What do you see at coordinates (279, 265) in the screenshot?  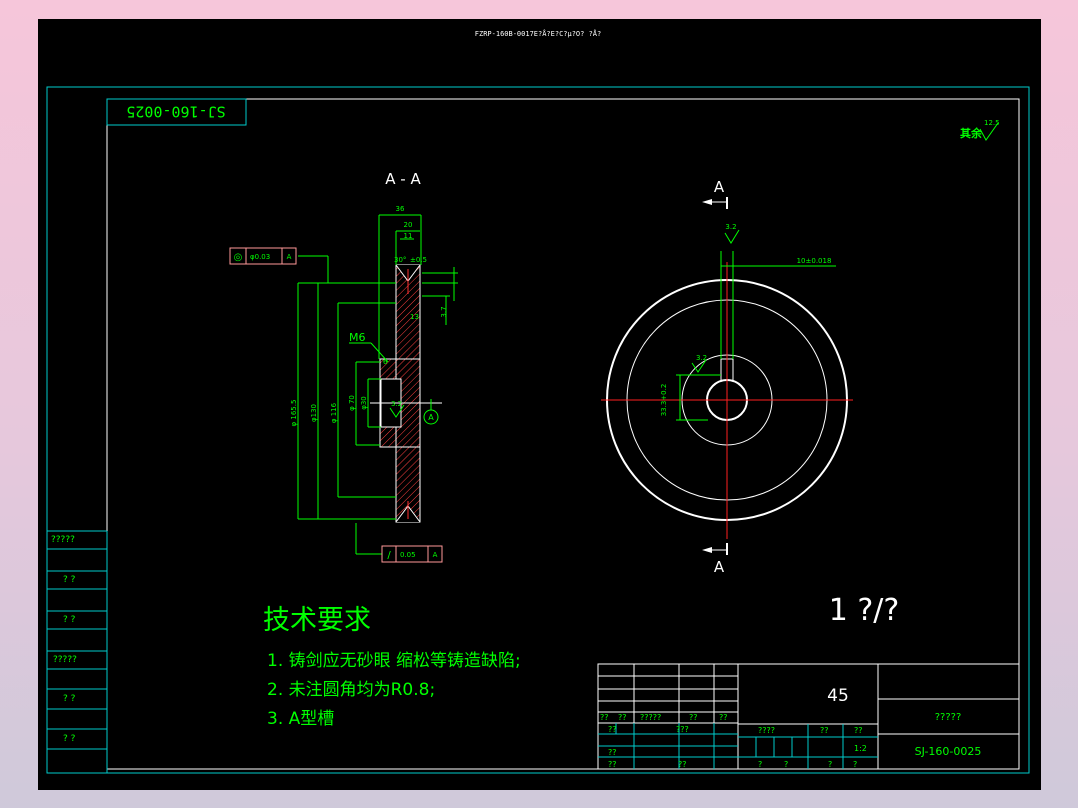 I see `fcf-concentricity: ◎ φ0.03 A` at bounding box center [279, 265].